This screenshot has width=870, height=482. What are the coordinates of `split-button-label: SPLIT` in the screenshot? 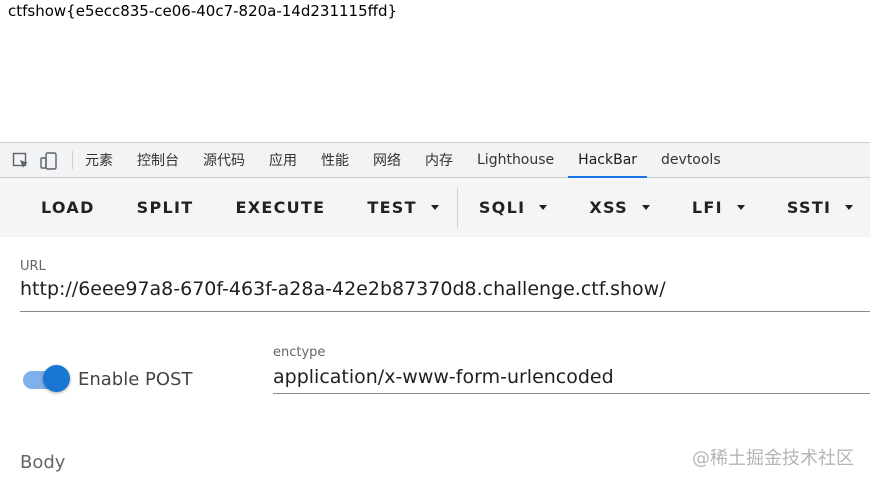 It's located at (165, 207).